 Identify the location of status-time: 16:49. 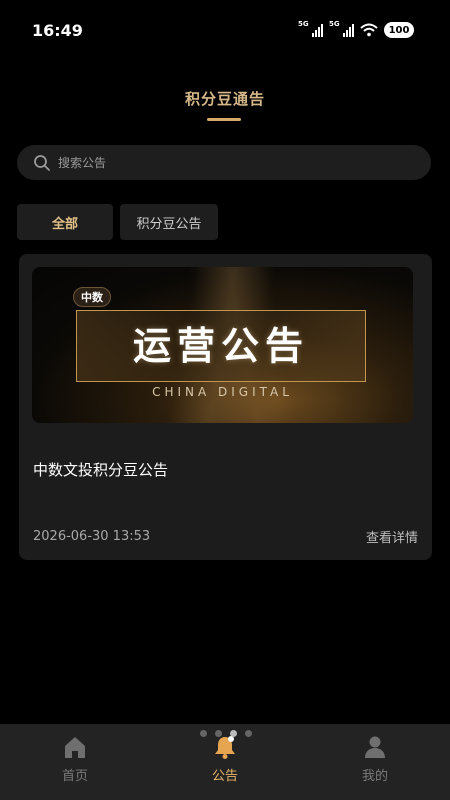
(57, 30).